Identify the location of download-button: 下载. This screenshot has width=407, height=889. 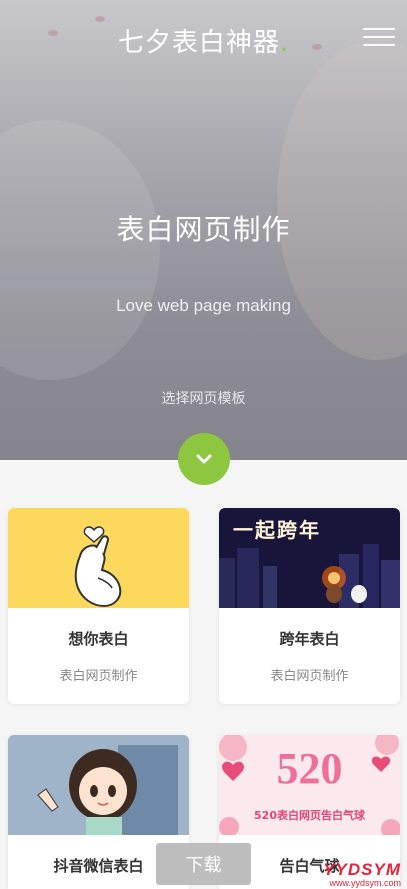
(203, 864).